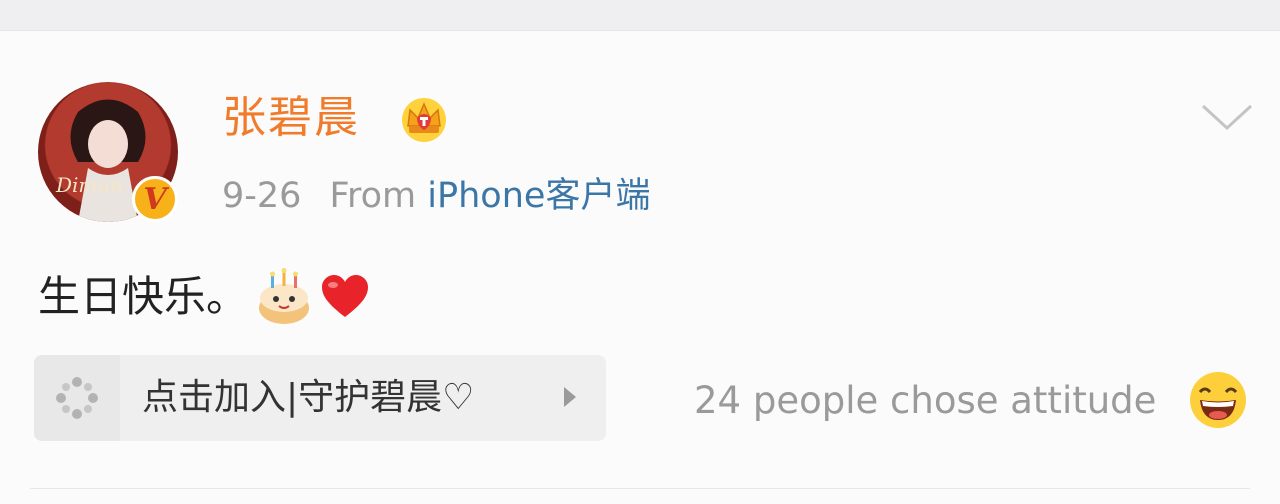 Image resolution: width=1280 pixels, height=504 pixels. Describe the element at coordinates (155, 199) in the screenshot. I see `verified-v-icon: V` at that location.